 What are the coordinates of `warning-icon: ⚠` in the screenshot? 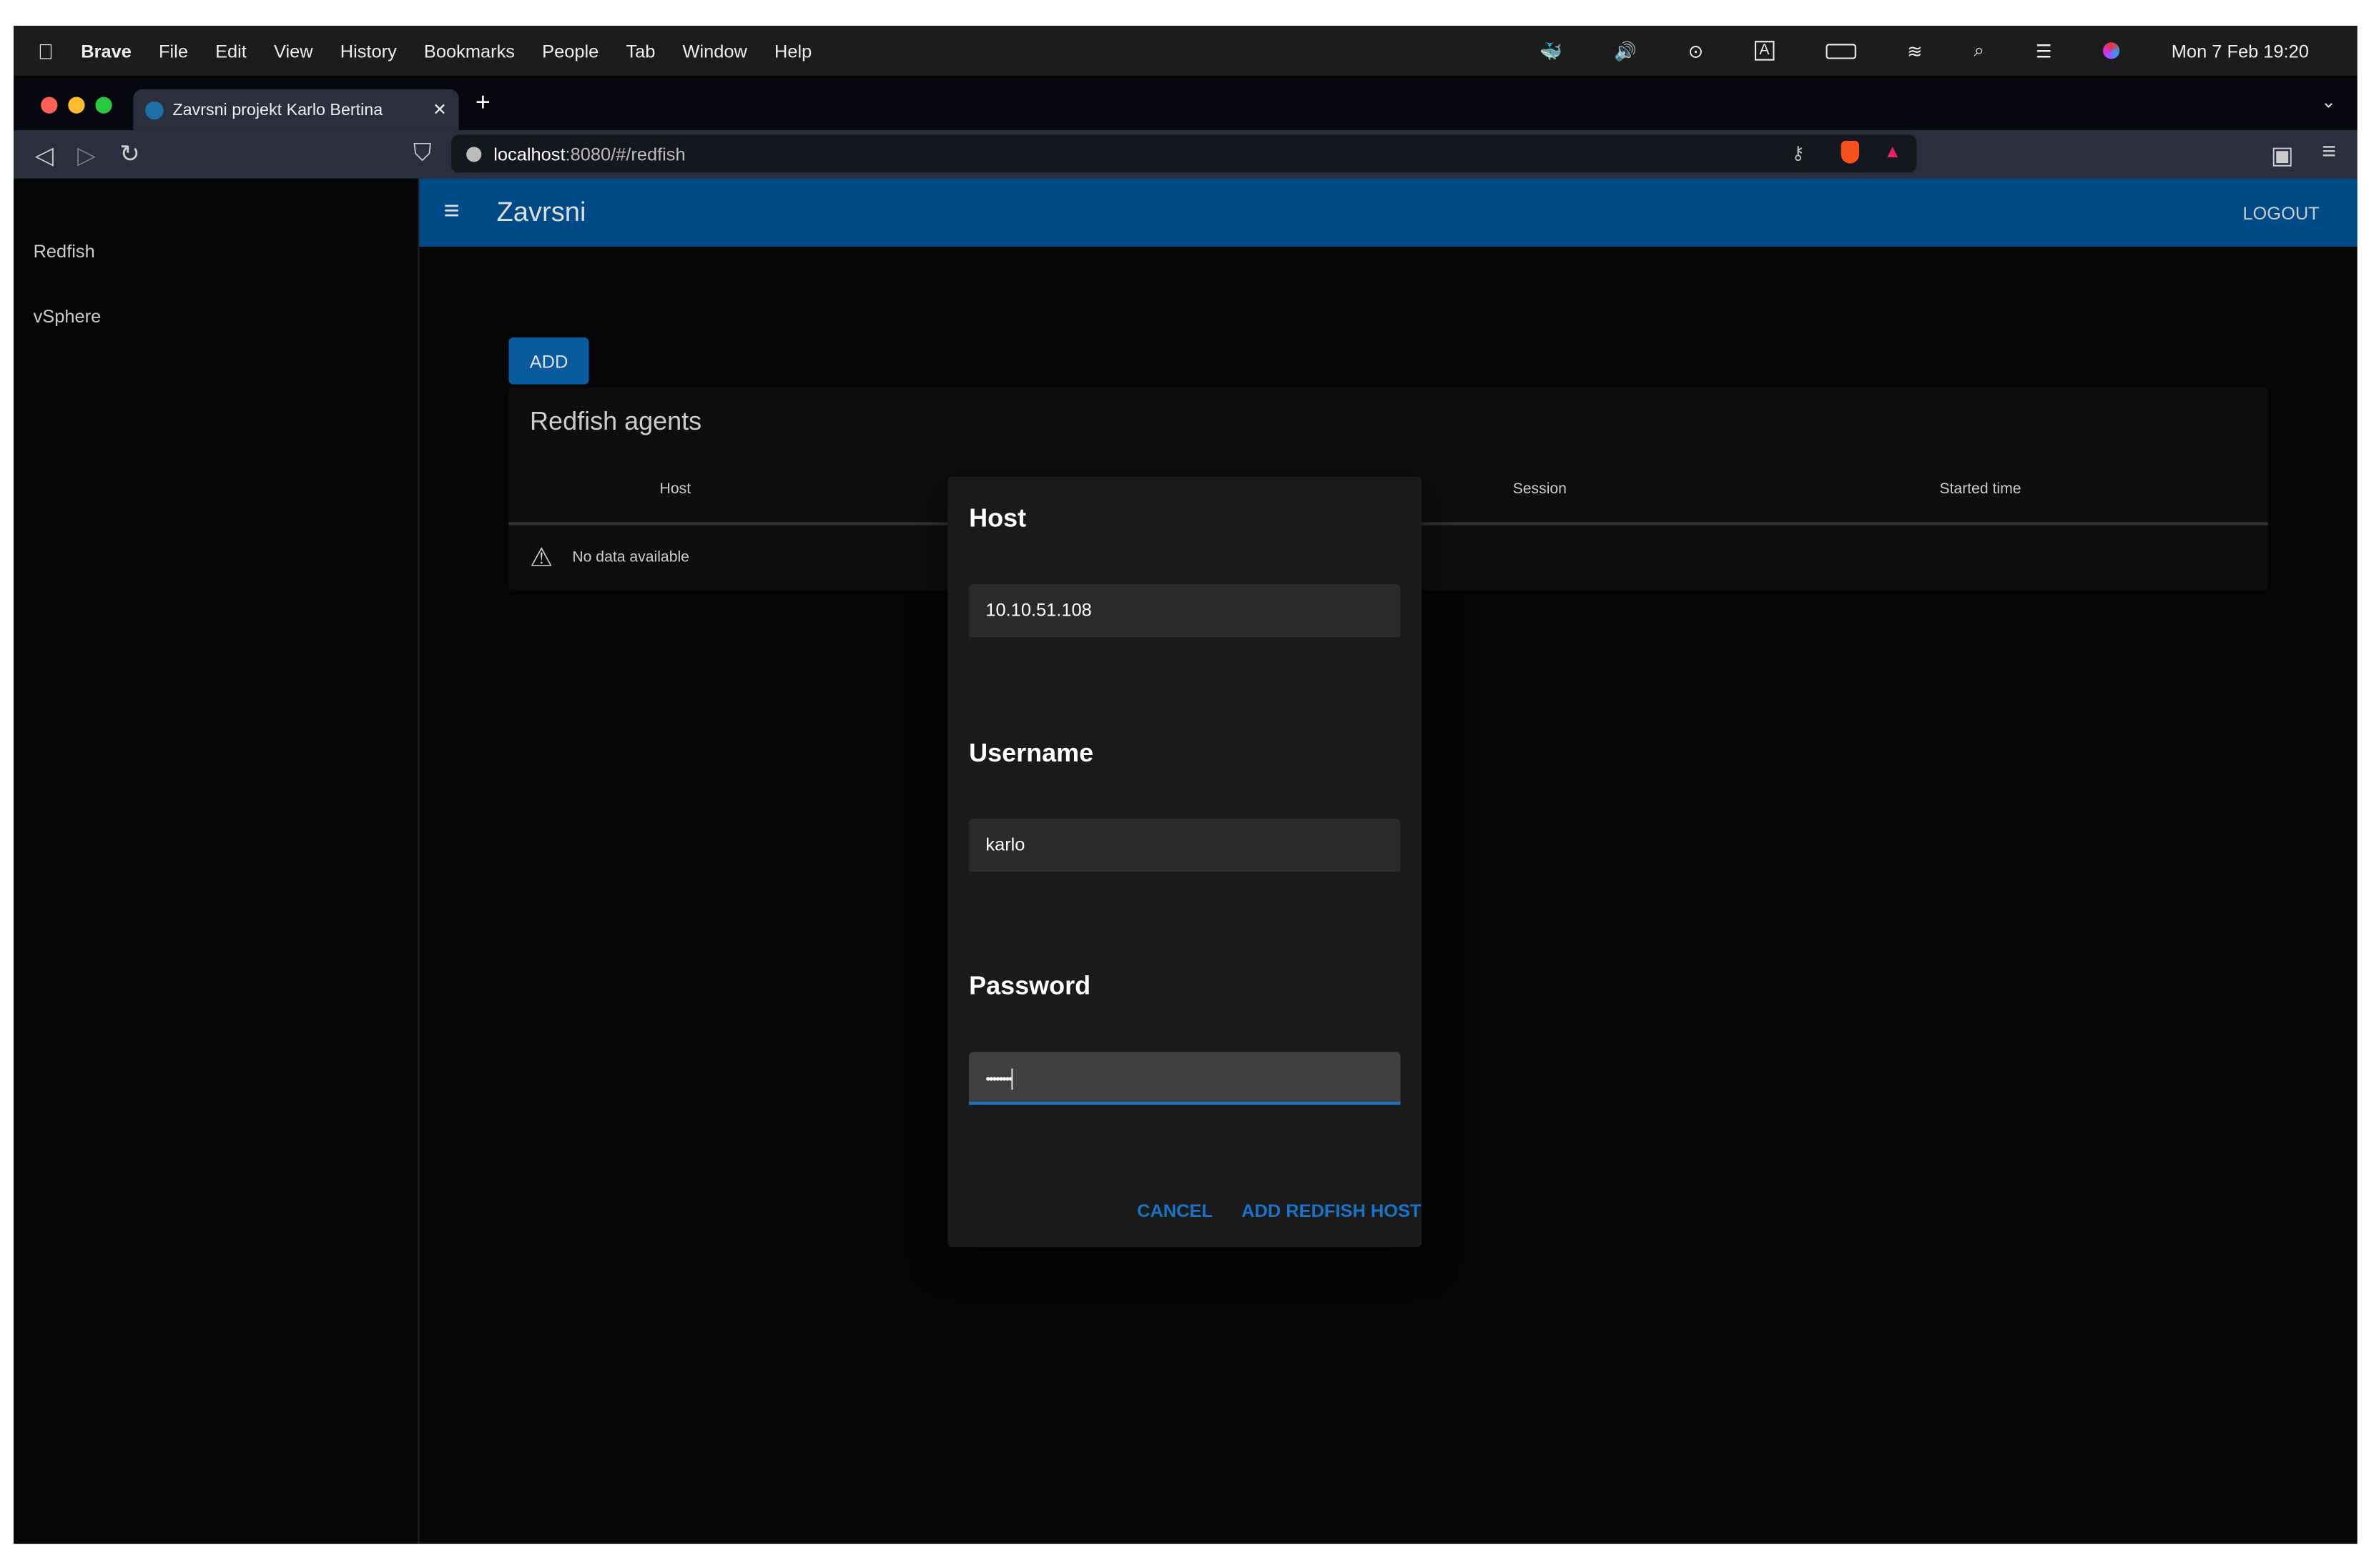 It's located at (542, 558).